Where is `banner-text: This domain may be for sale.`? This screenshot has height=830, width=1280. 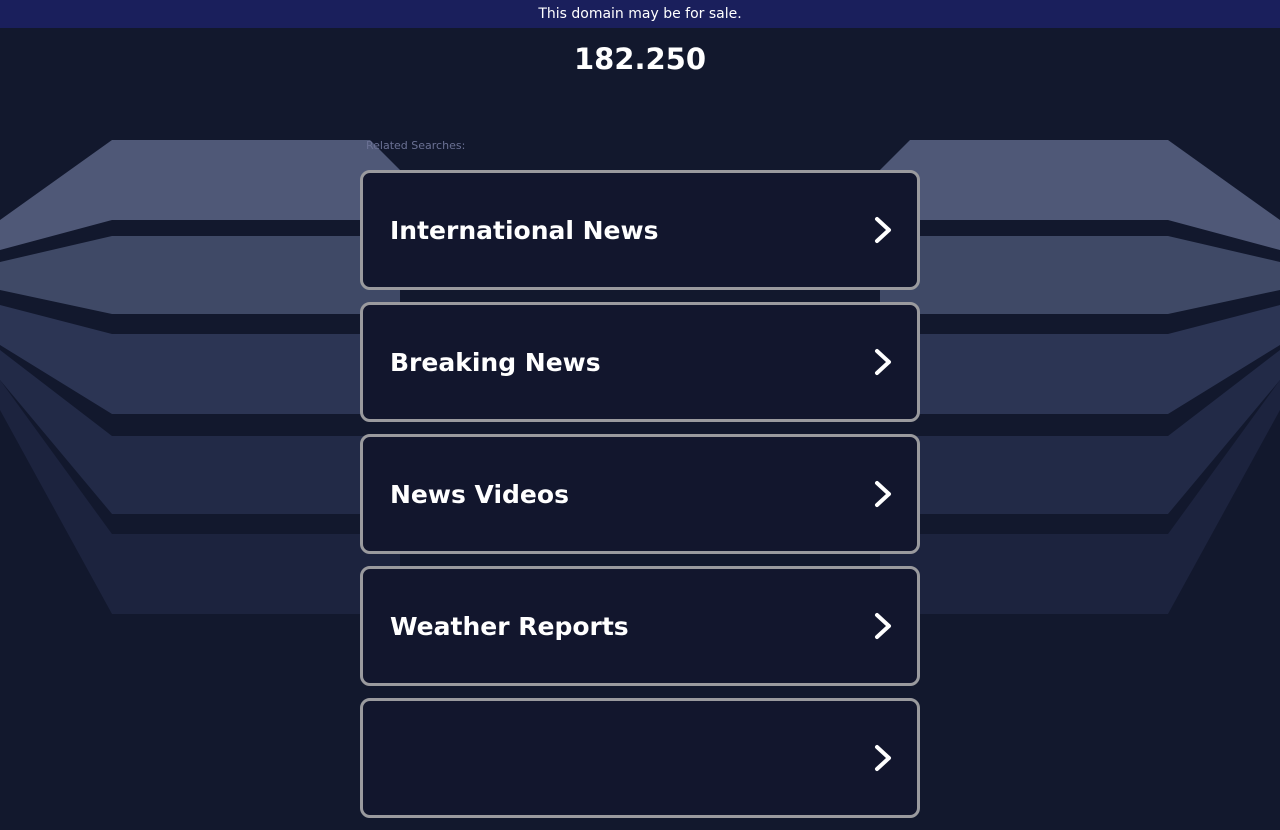 banner-text: This domain may be for sale. is located at coordinates (639, 14).